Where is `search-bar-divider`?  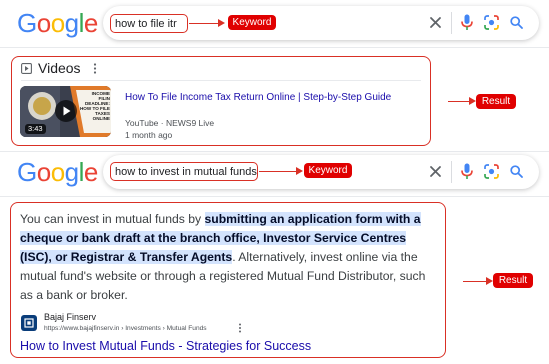 search-bar-divider is located at coordinates (451, 23).